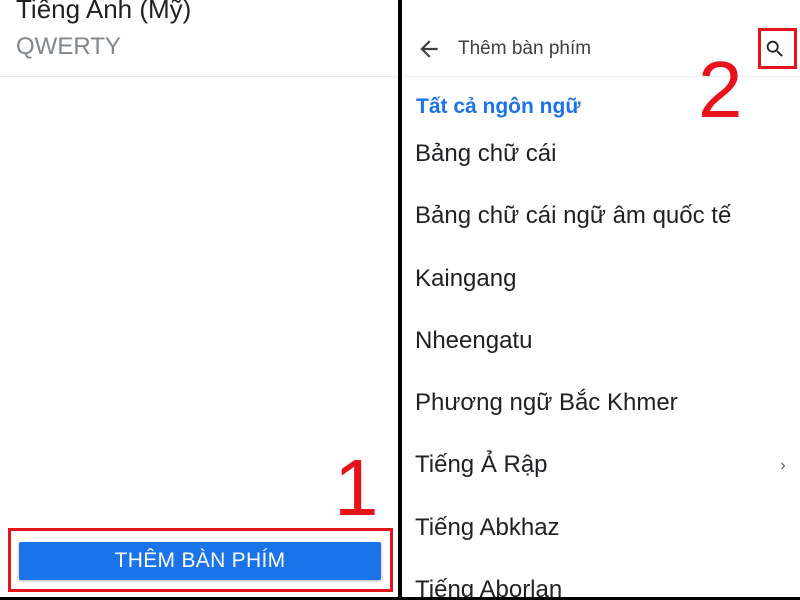 This screenshot has height=600, width=800. What do you see at coordinates (466, 278) in the screenshot?
I see `language-label: Kaingang` at bounding box center [466, 278].